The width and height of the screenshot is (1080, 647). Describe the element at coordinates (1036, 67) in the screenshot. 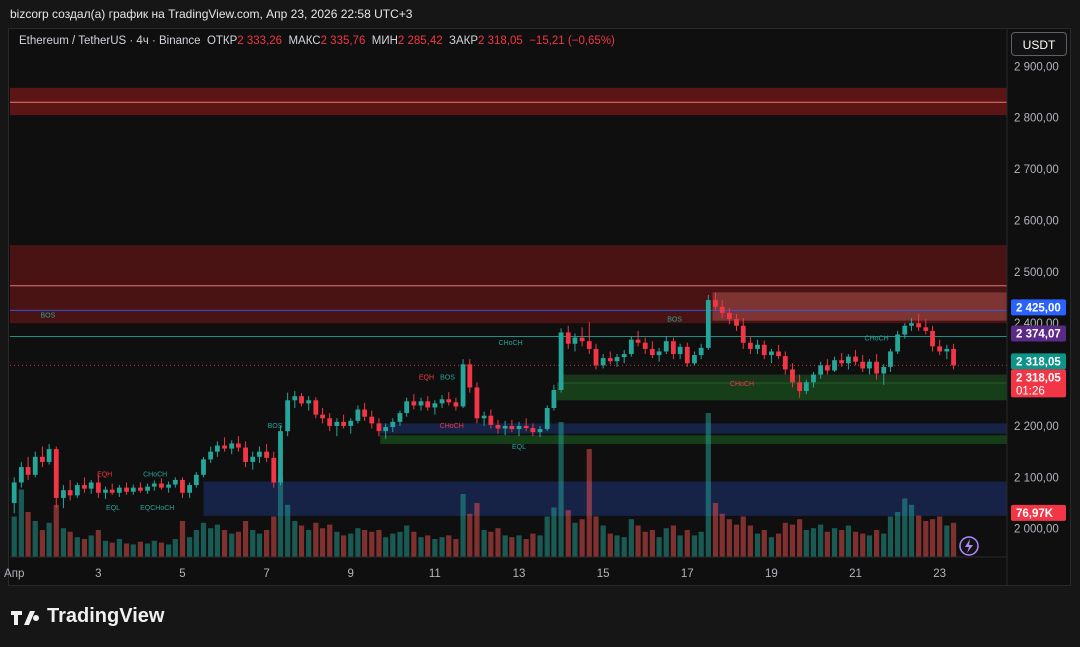

I see `y-tick-label: 2 900,00` at that location.